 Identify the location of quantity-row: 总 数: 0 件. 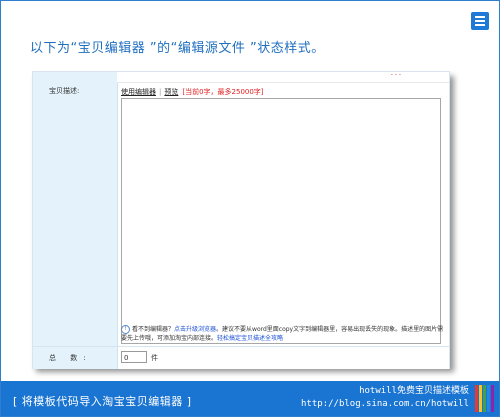
(241, 357).